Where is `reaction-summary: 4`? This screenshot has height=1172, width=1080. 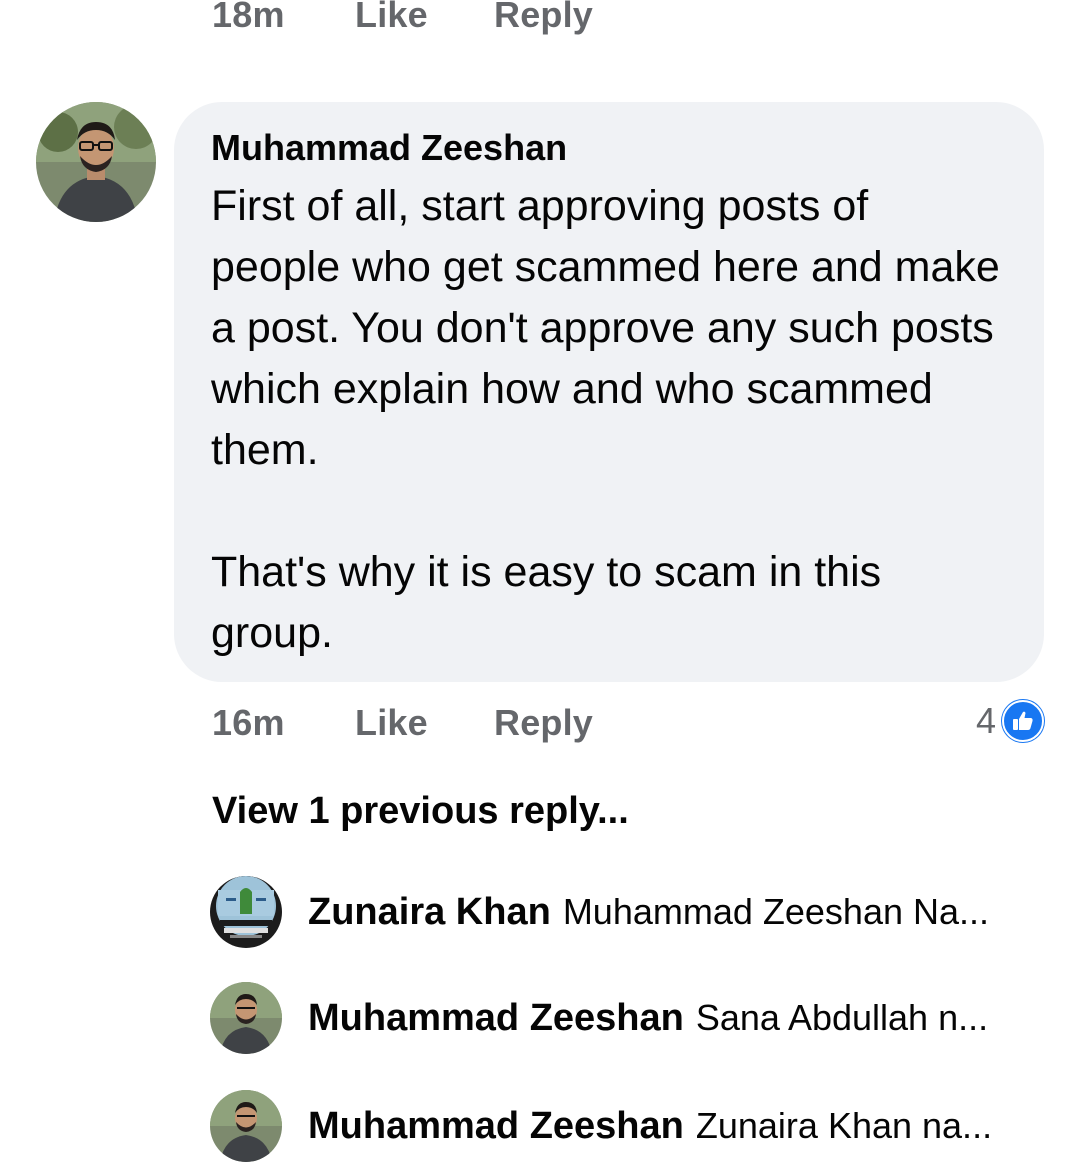
reaction-summary: 4 is located at coordinates (1010, 721).